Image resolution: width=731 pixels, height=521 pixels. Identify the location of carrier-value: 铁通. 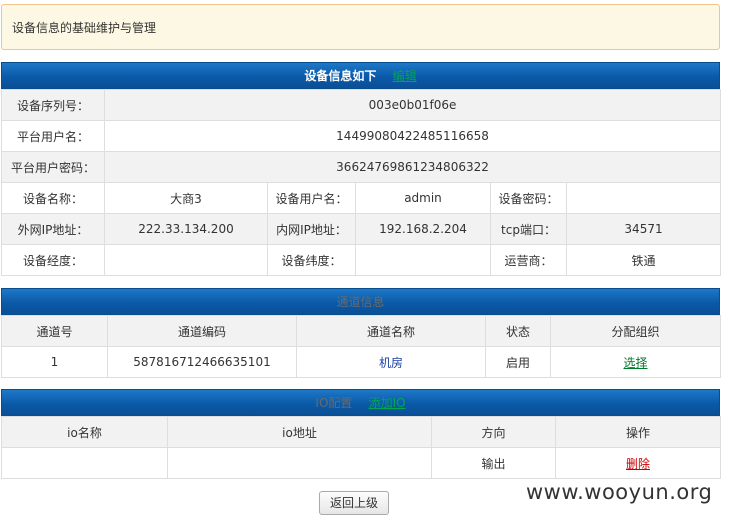
(643, 260).